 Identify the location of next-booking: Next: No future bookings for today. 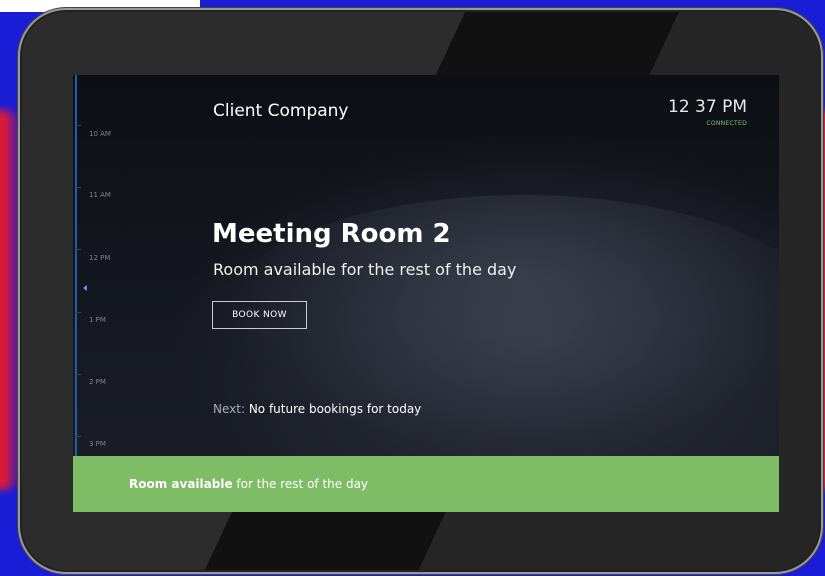
(317, 409).